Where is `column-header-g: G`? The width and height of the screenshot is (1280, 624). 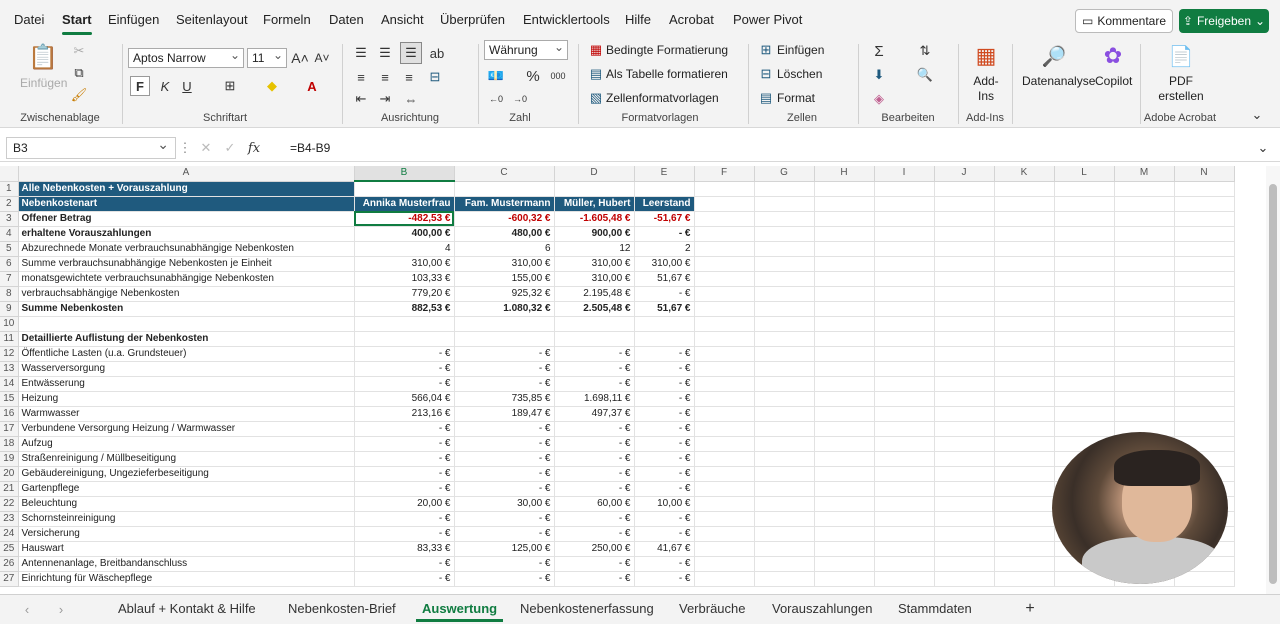 column-header-g: G is located at coordinates (784, 174).